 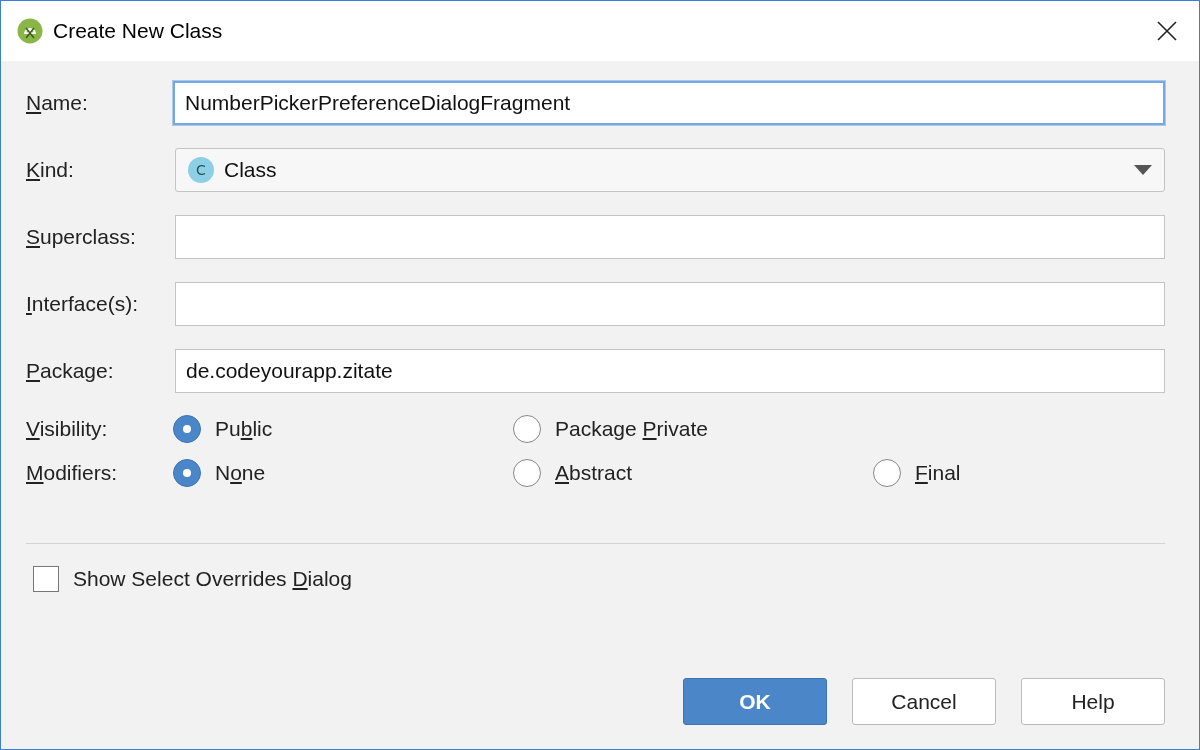 What do you see at coordinates (924, 701) in the screenshot?
I see `dialog-button: Cancel` at bounding box center [924, 701].